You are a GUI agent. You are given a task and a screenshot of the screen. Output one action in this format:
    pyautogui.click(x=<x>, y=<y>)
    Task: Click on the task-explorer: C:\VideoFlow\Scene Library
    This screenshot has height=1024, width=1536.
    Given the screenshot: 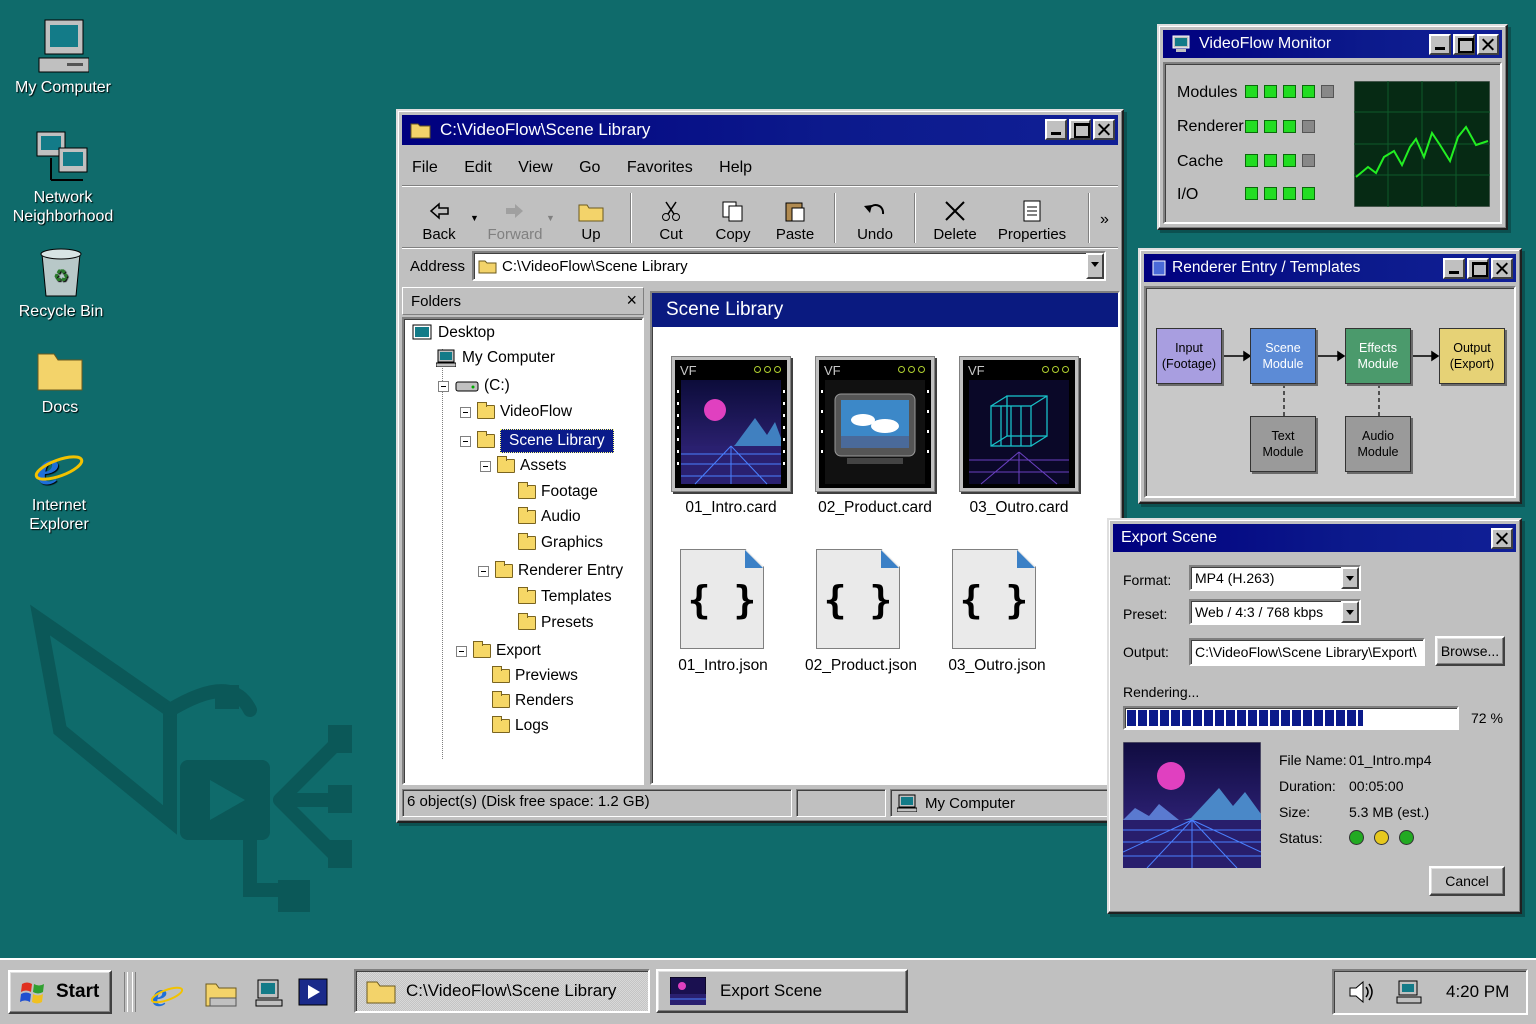 What is the action you would take?
    pyautogui.click(x=502, y=991)
    